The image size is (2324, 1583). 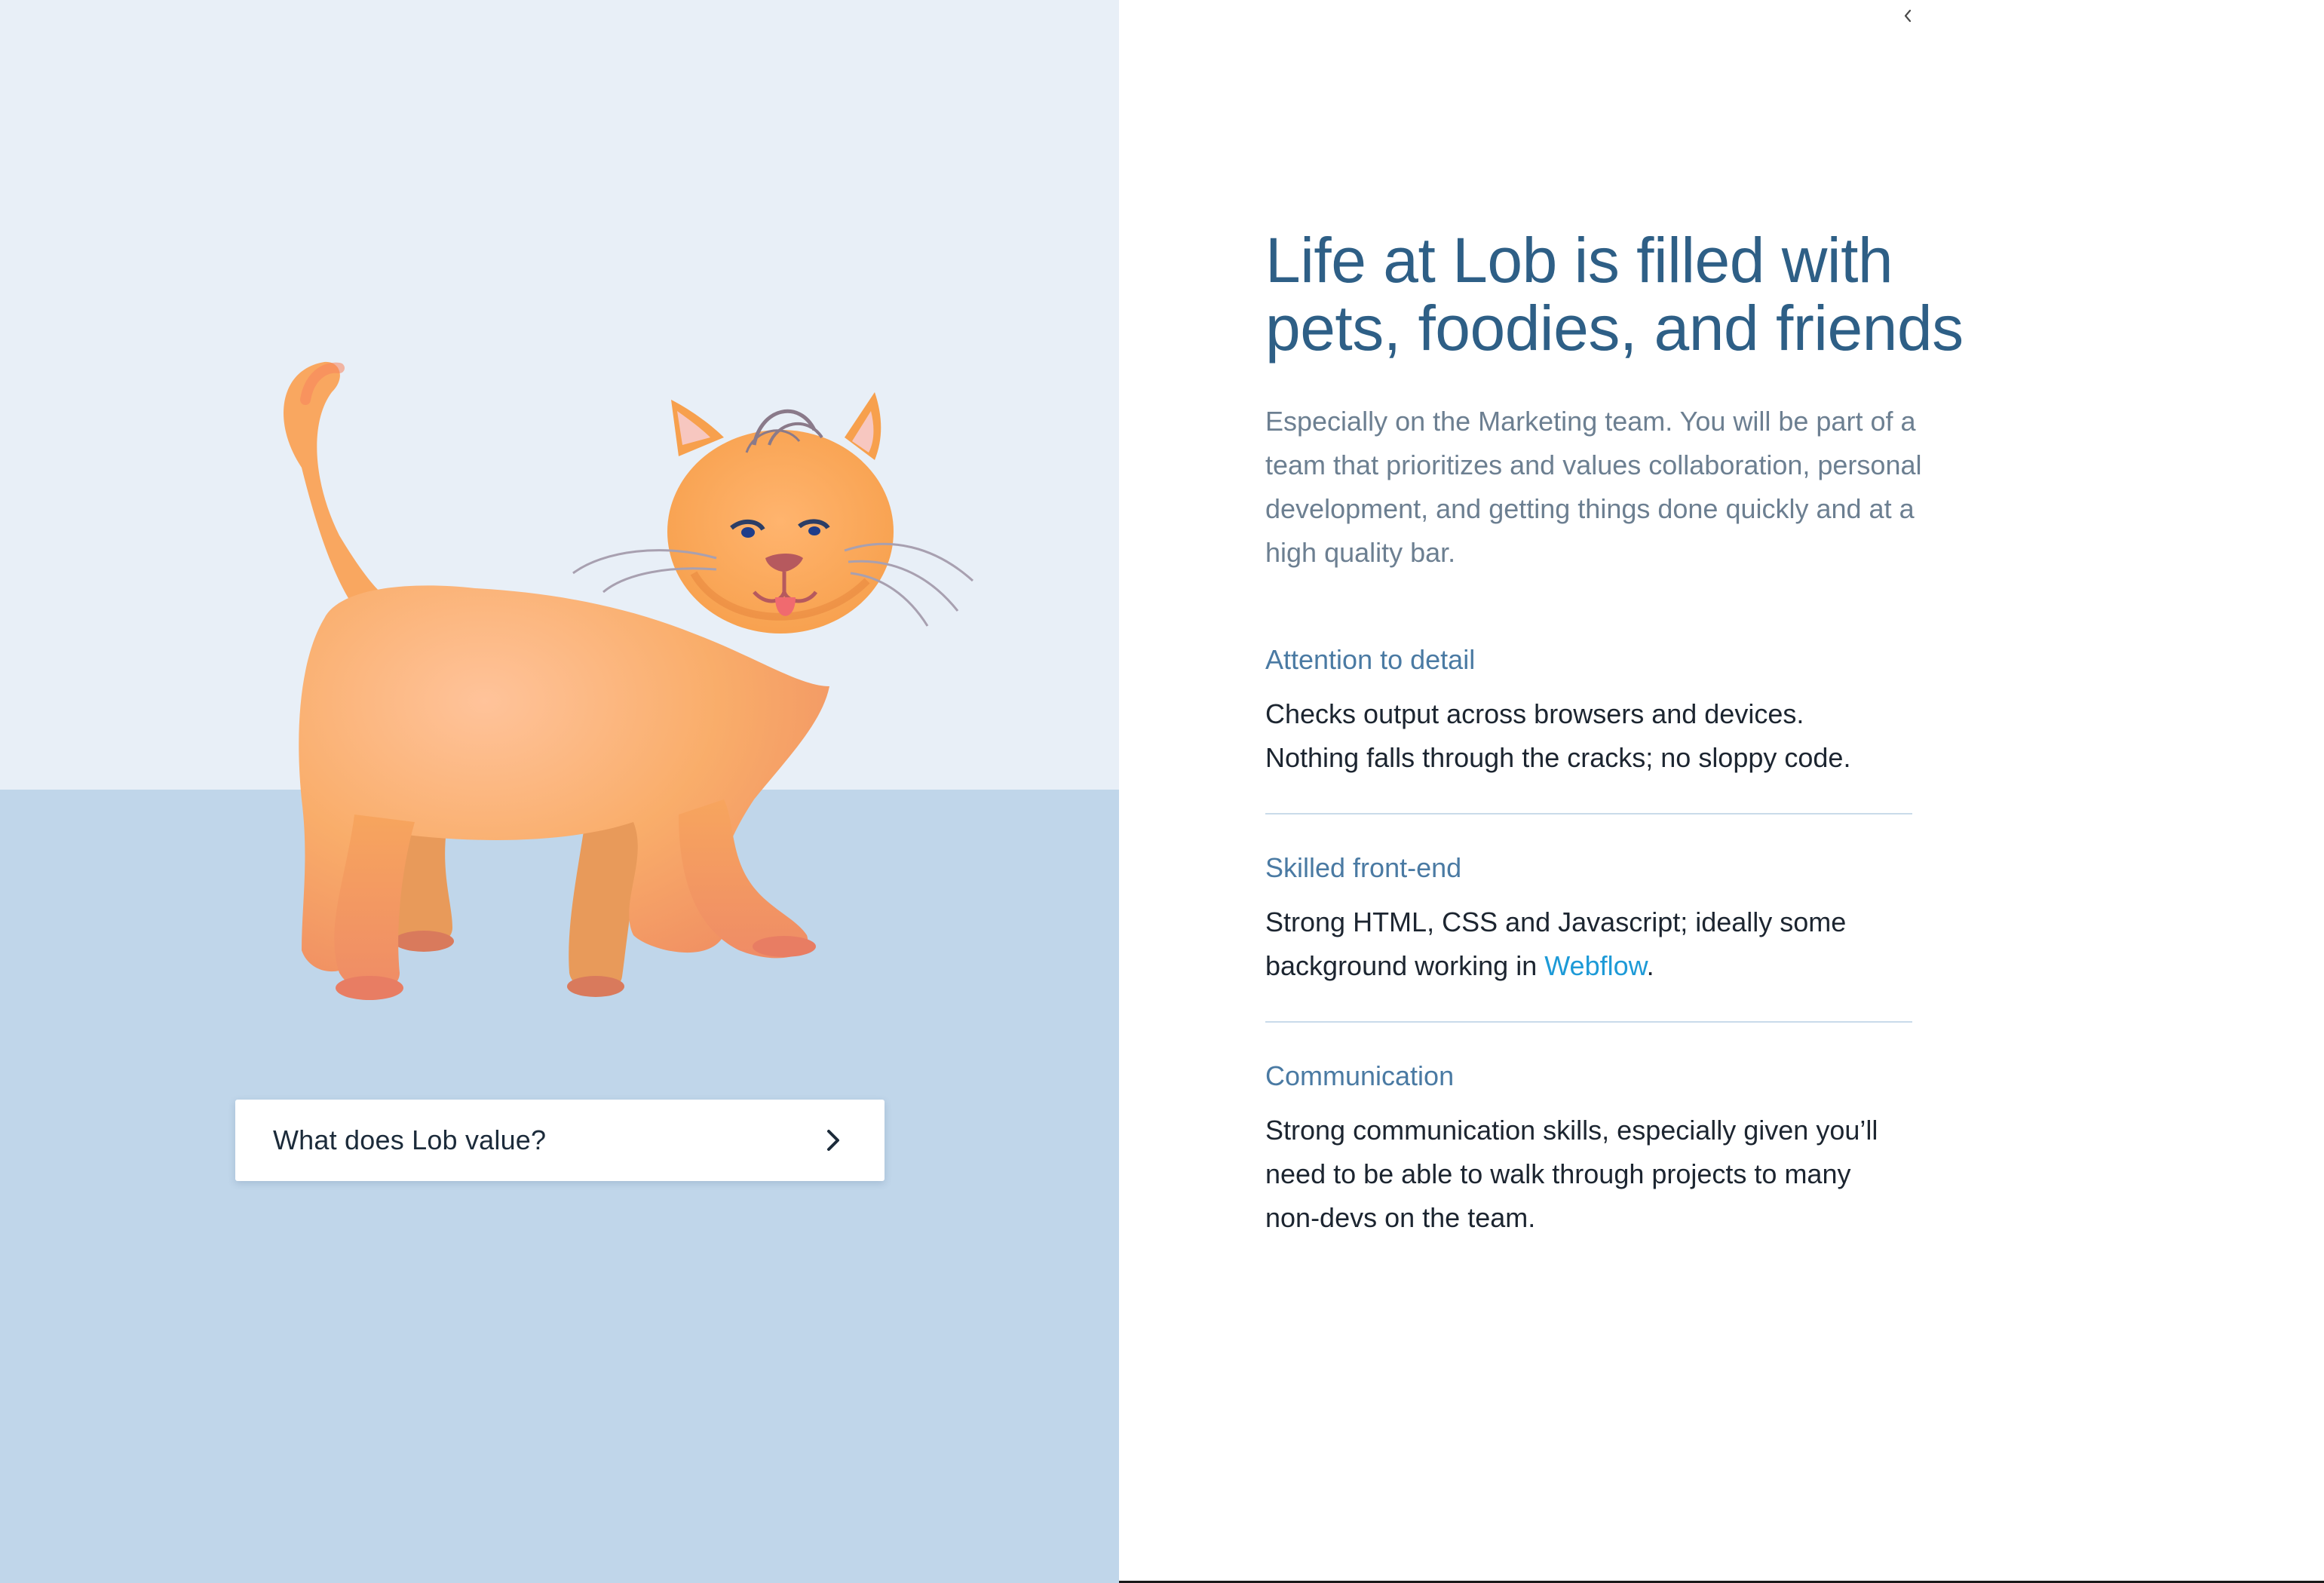 What do you see at coordinates (410, 1139) in the screenshot?
I see `cta-label: What does Lob value?` at bounding box center [410, 1139].